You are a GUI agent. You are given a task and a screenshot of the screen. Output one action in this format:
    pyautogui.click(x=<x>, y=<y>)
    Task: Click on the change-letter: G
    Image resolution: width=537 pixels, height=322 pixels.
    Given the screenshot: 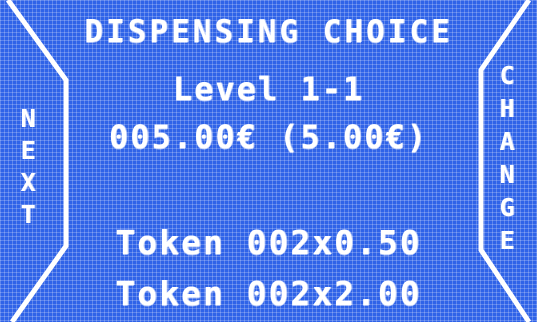 What is the action you would take?
    pyautogui.click(x=507, y=207)
    